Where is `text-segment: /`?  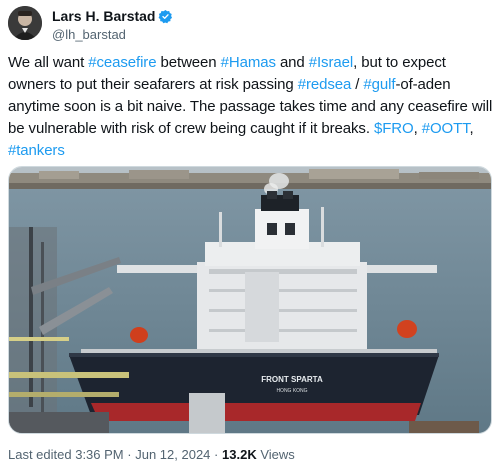
text-segment: / is located at coordinates (357, 84).